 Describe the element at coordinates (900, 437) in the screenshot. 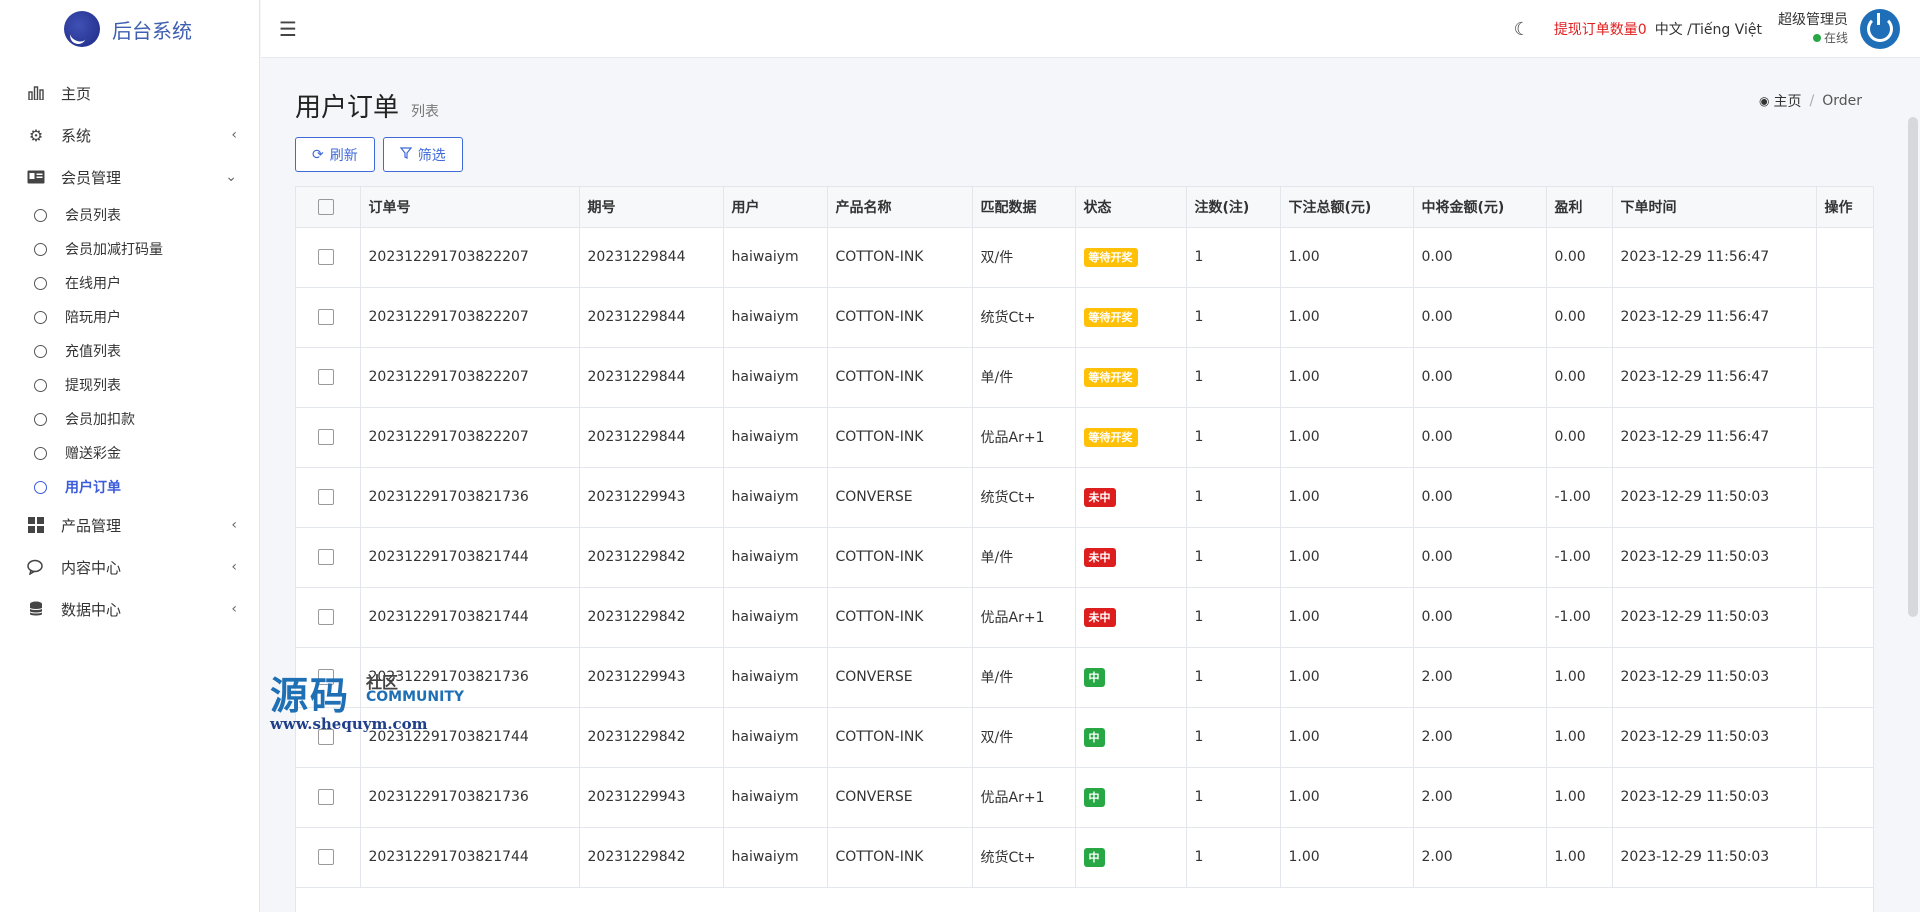

I see `table-cell: COTTON-INK` at that location.